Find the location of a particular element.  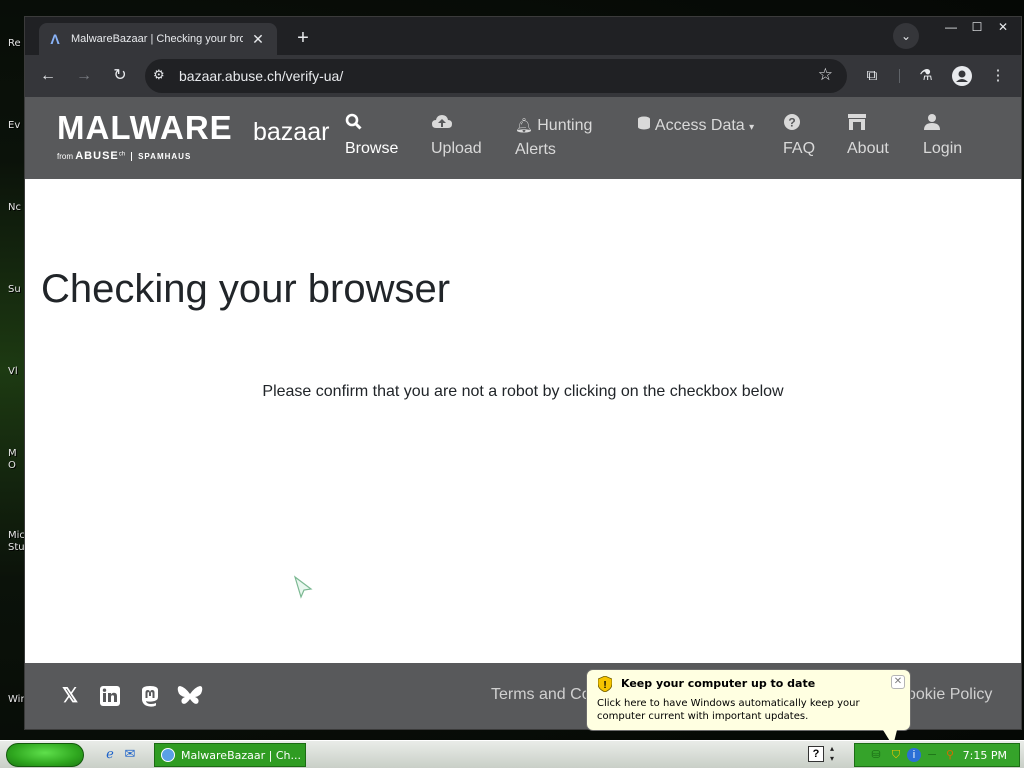

x-twitter-icon: 𝕏 is located at coordinates (70, 696).